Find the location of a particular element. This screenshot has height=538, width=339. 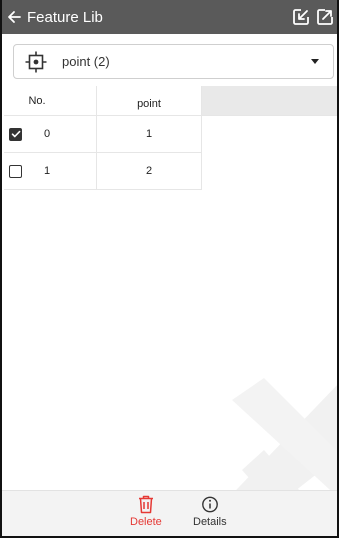

row-no-cell: 0 is located at coordinates (50, 134).